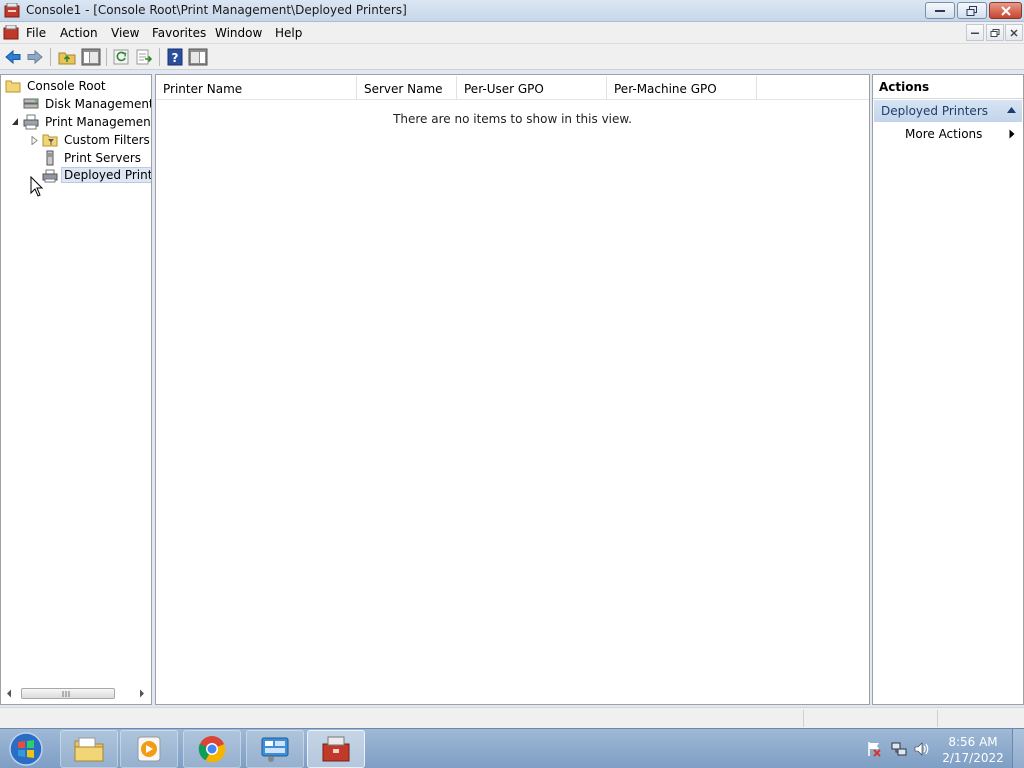 Image resolution: width=1024 pixels, height=768 pixels. What do you see at coordinates (103, 158) in the screenshot?
I see `tree-item-label: Print Servers` at bounding box center [103, 158].